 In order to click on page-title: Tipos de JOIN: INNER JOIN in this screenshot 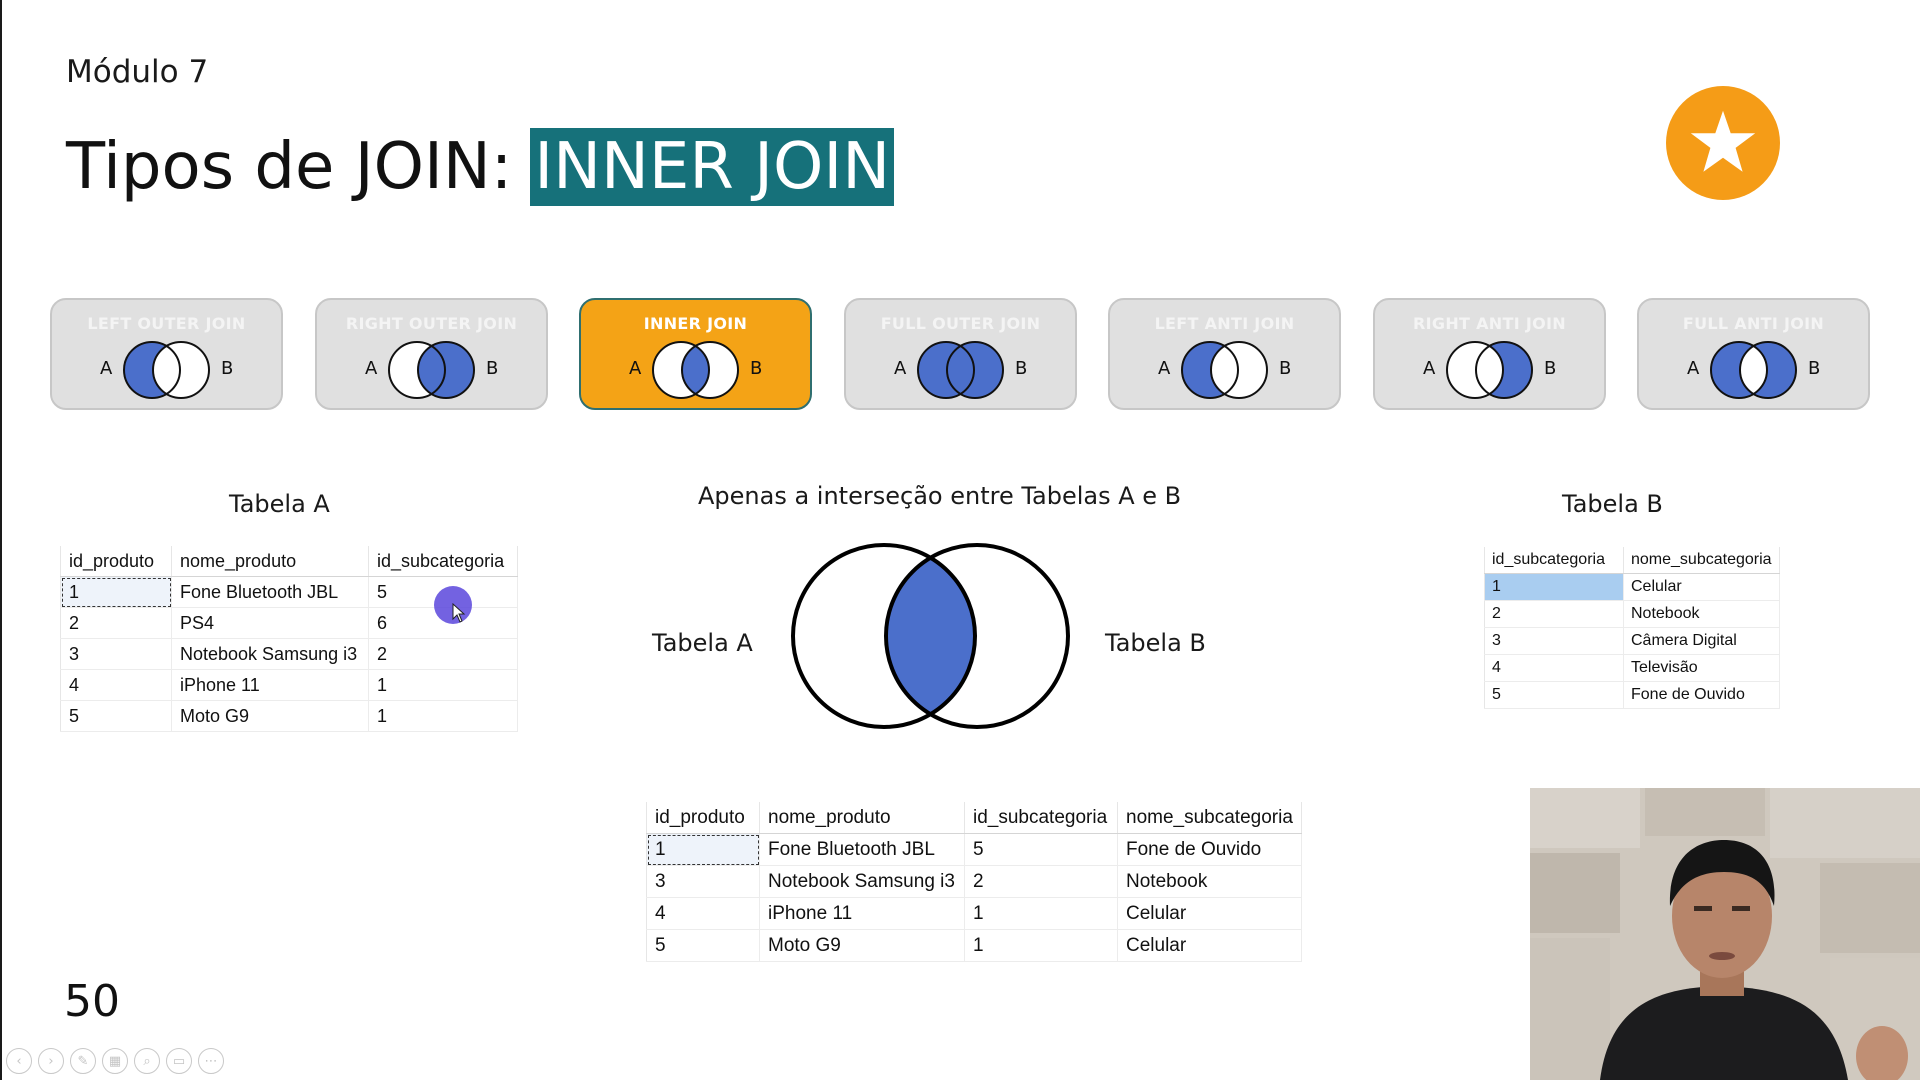, I will do `click(480, 167)`.